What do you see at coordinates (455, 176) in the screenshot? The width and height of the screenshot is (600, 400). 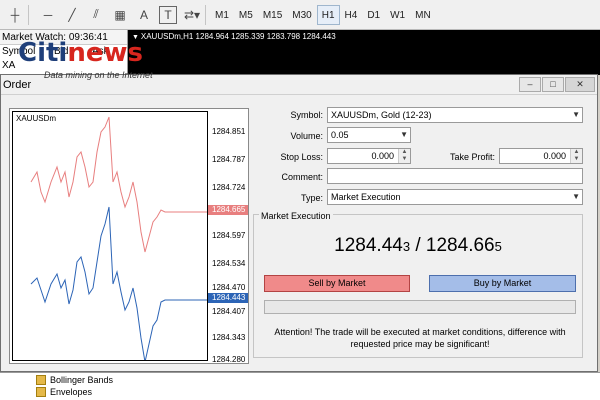 I see `comment-input` at bounding box center [455, 176].